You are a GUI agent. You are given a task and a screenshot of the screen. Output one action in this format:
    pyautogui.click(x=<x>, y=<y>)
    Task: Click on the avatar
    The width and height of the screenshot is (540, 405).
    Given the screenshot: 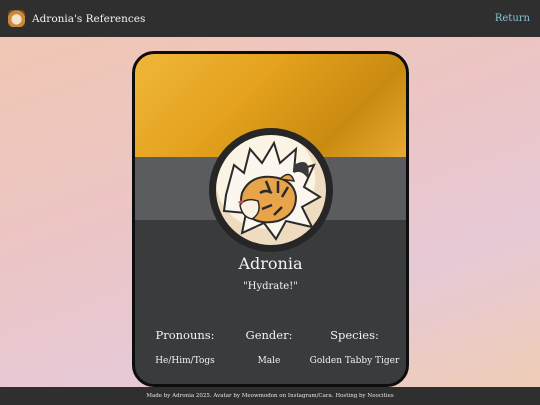 What is the action you would take?
    pyautogui.click(x=271, y=190)
    